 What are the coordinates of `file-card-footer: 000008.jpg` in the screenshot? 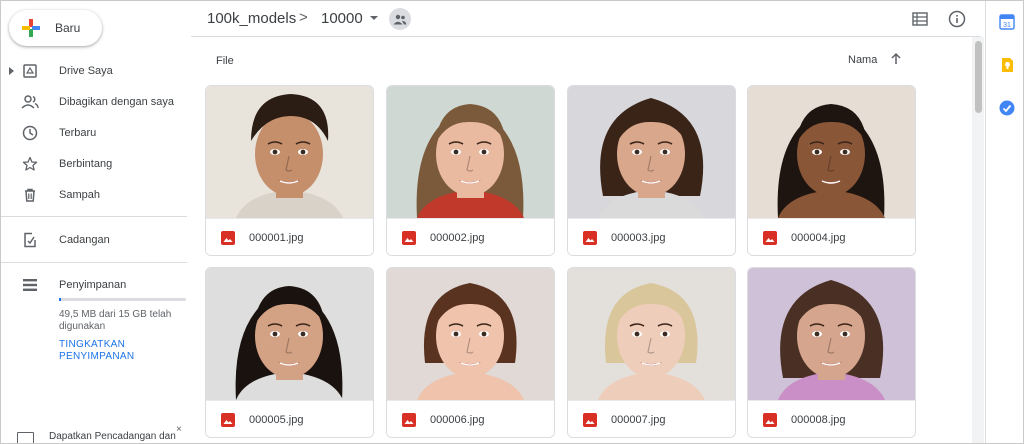 It's located at (831, 418).